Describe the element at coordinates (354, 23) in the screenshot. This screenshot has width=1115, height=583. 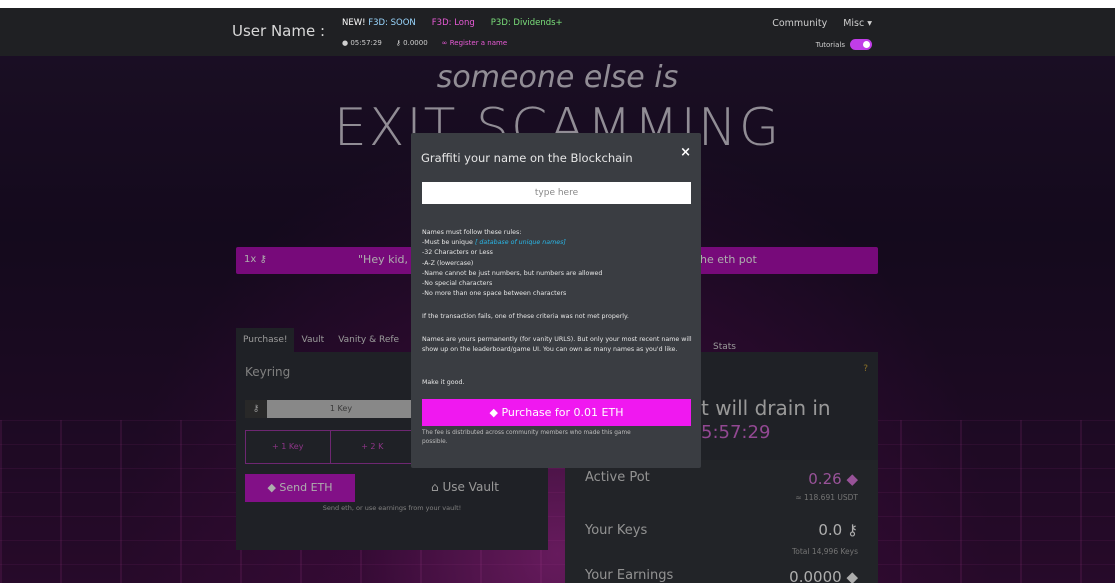
I see `new-badge: NEW!` at that location.